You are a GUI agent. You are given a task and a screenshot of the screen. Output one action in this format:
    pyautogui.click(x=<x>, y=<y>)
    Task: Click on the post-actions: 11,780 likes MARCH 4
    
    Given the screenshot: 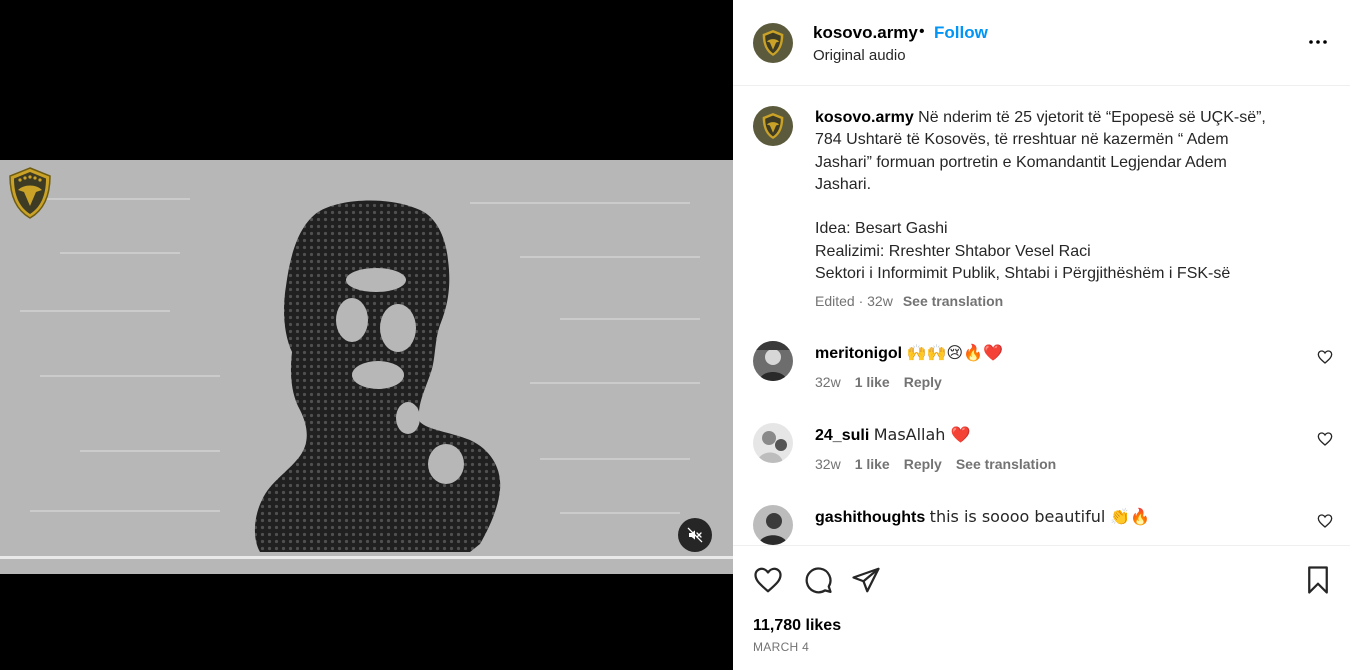 What is the action you would take?
    pyautogui.click(x=1041, y=607)
    